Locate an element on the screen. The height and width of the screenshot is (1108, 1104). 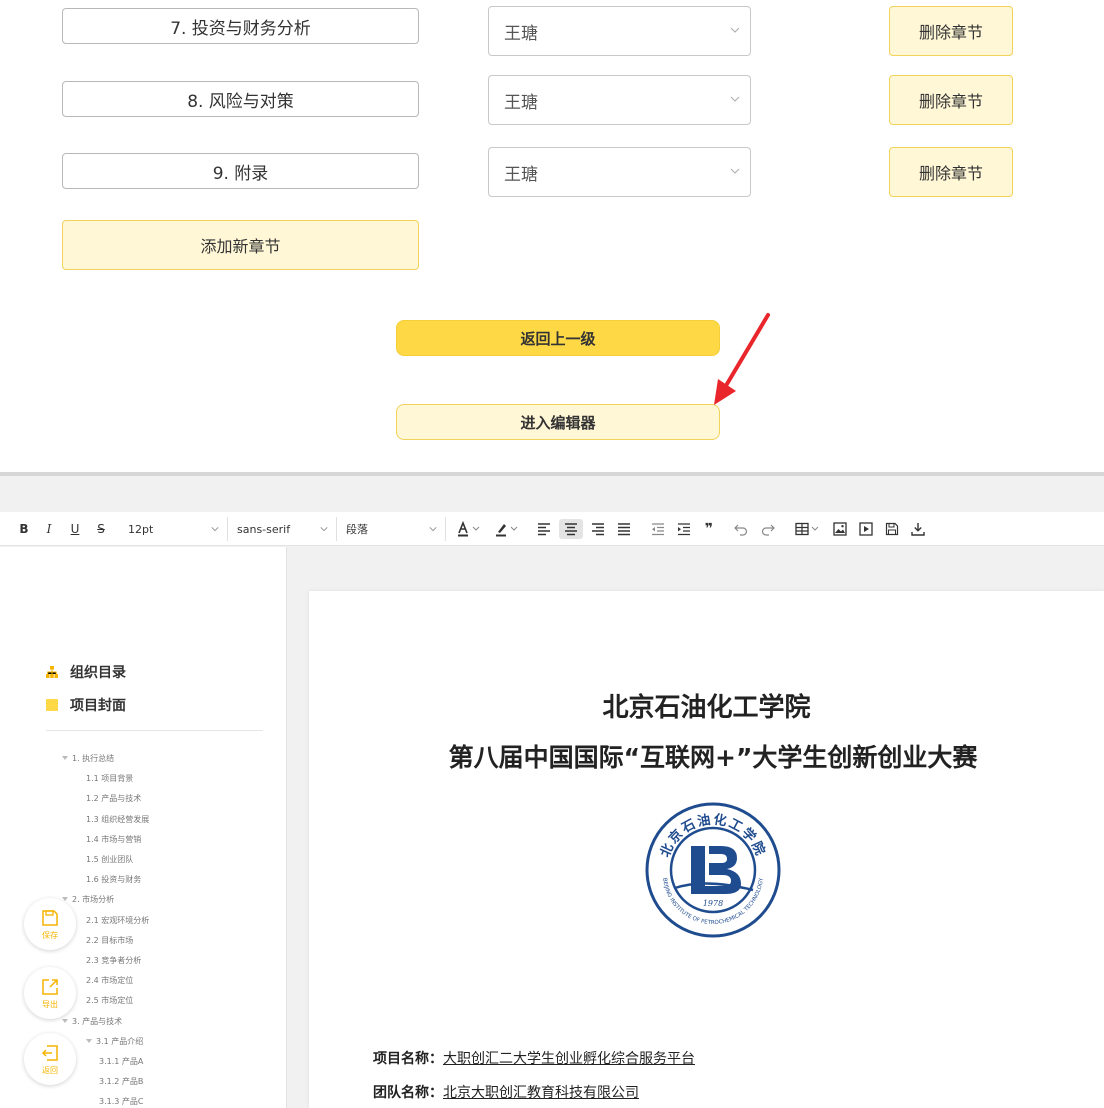
toc-item: 3. 产品与技术 is located at coordinates (92, 1022).